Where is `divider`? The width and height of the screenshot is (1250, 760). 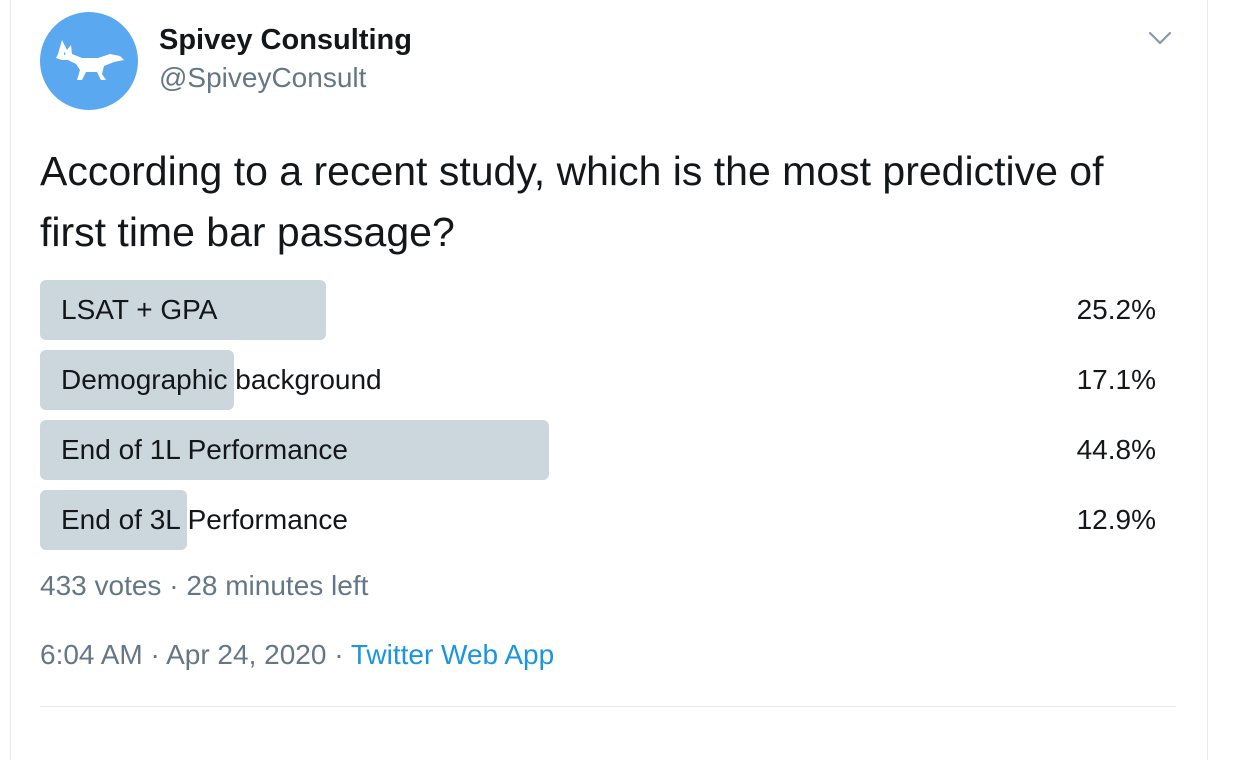 divider is located at coordinates (608, 706).